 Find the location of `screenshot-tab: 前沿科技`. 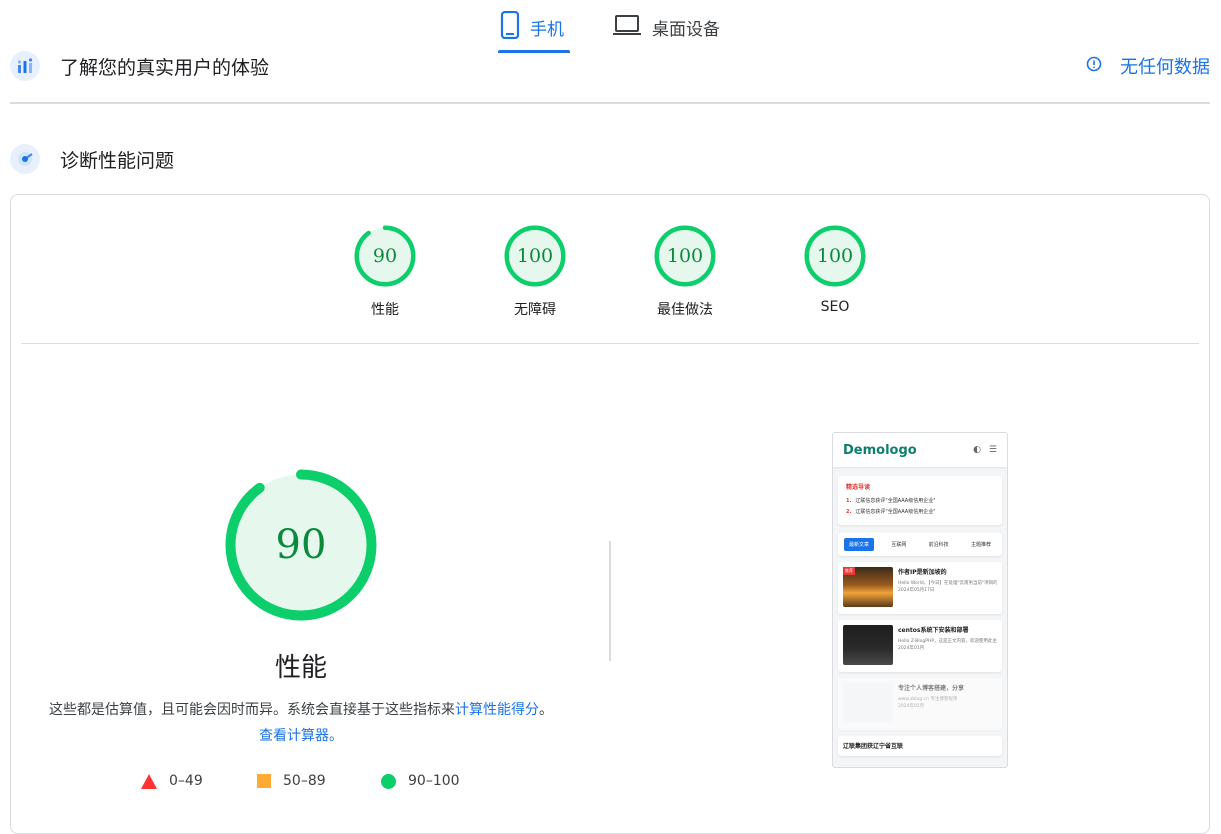

screenshot-tab: 前沿科技 is located at coordinates (938, 545).